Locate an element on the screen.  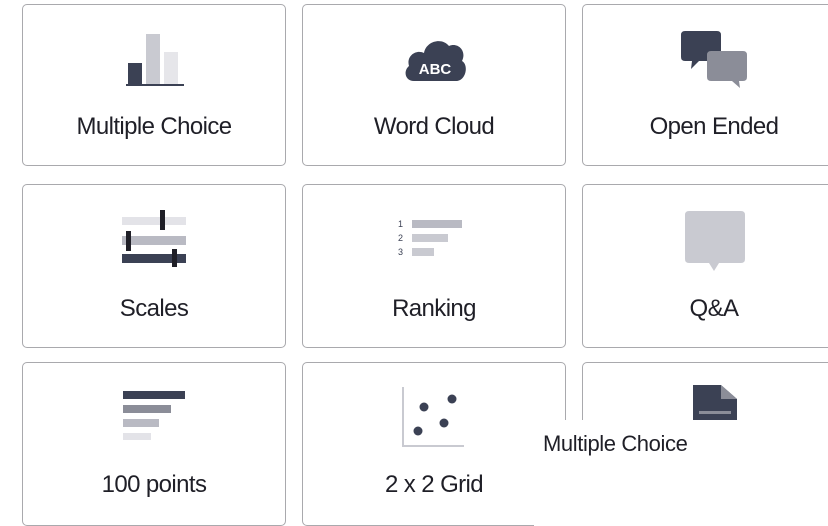
word-cloud-icon: ABC is located at coordinates (435, 61).